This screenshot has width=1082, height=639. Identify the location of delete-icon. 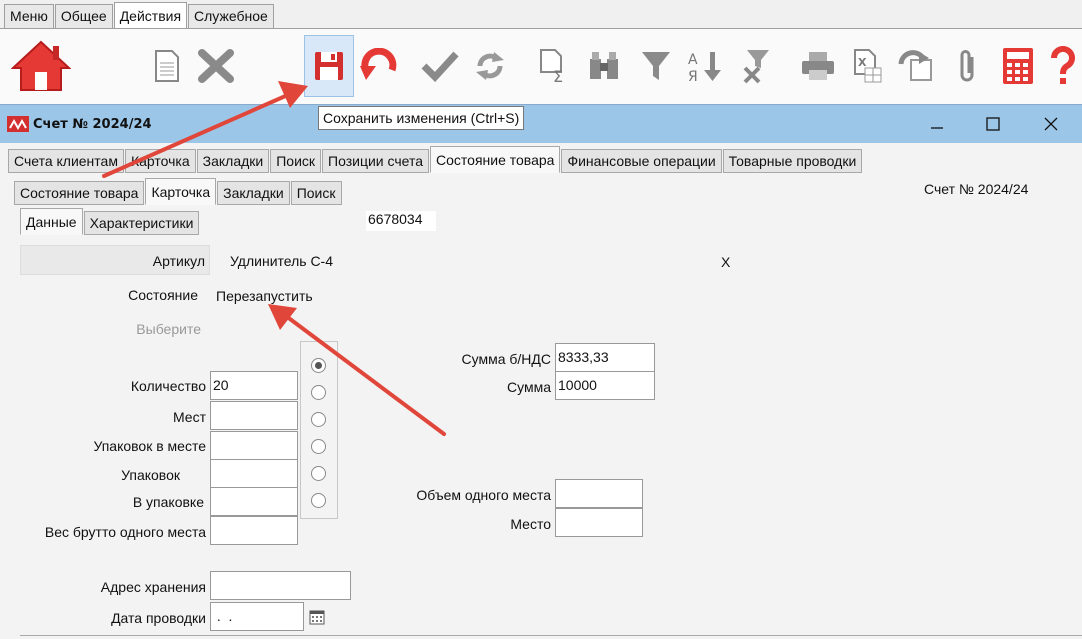
(216, 66).